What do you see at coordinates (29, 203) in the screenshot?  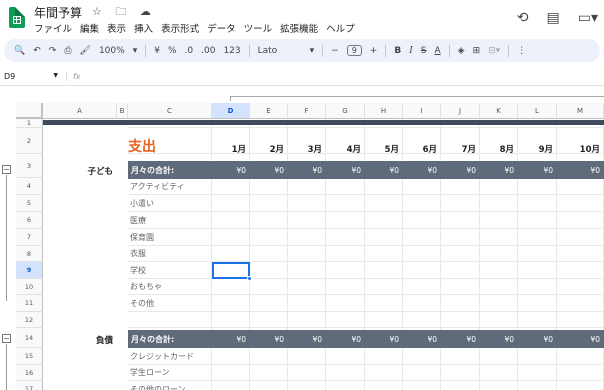 I see `row-header-5: 5` at bounding box center [29, 203].